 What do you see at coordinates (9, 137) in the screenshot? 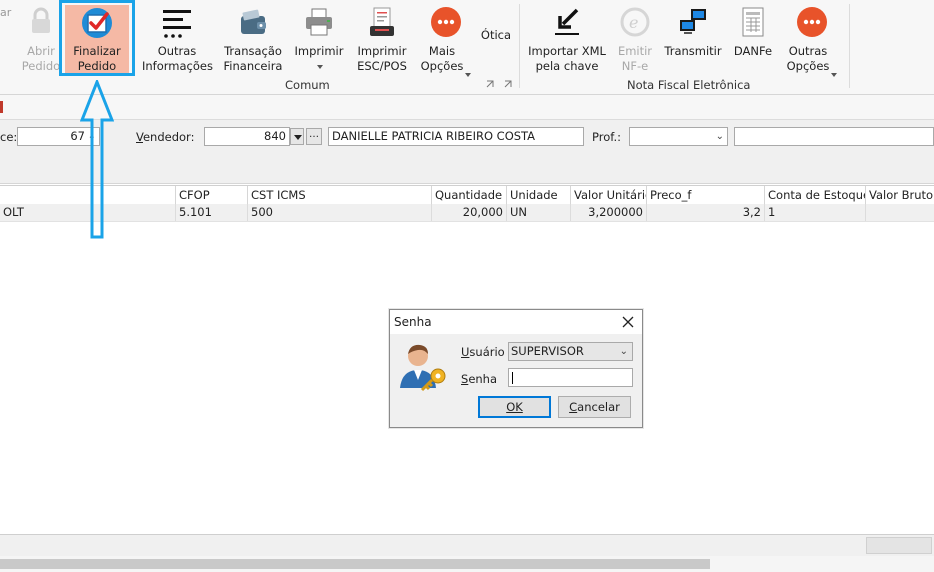
I see `field-label-fragment: ce:` at bounding box center [9, 137].